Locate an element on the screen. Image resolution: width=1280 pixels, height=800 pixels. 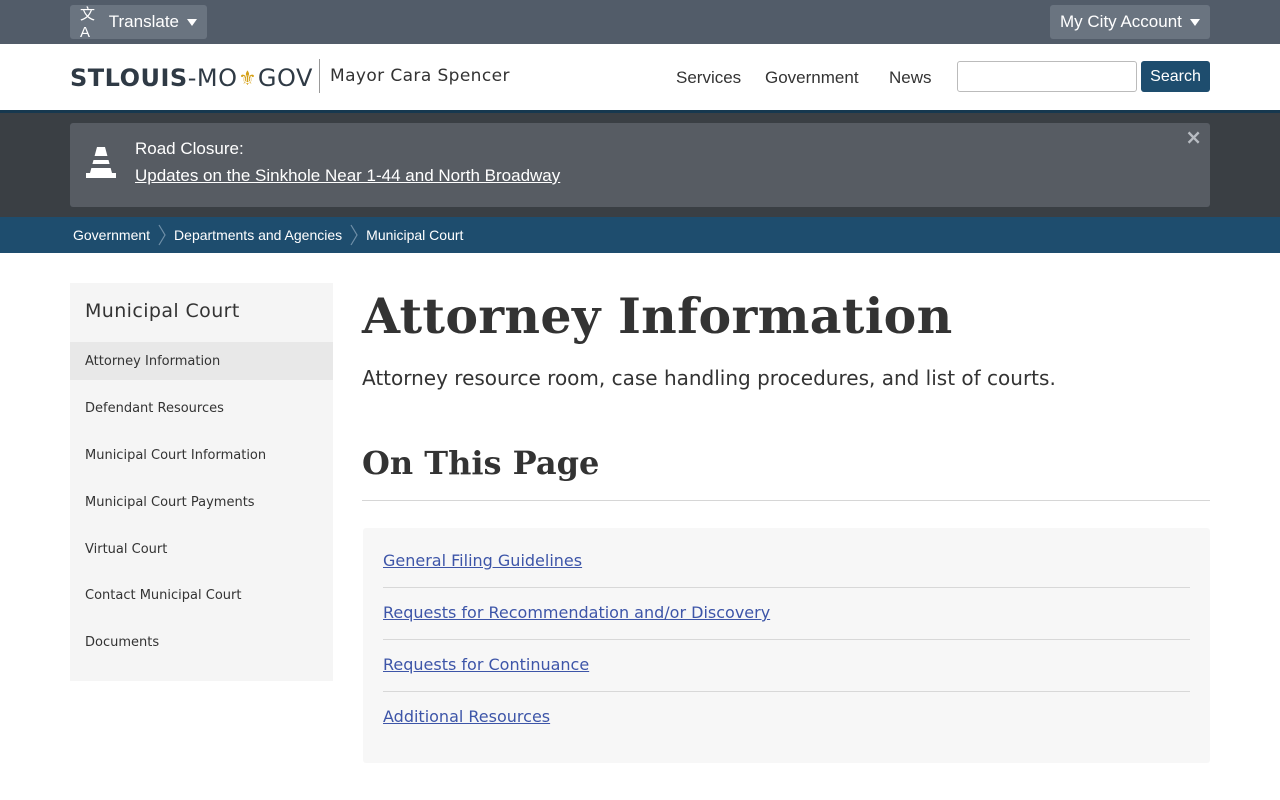
breadcrumb-municipal-court: Municipal Court is located at coordinates (414, 235).